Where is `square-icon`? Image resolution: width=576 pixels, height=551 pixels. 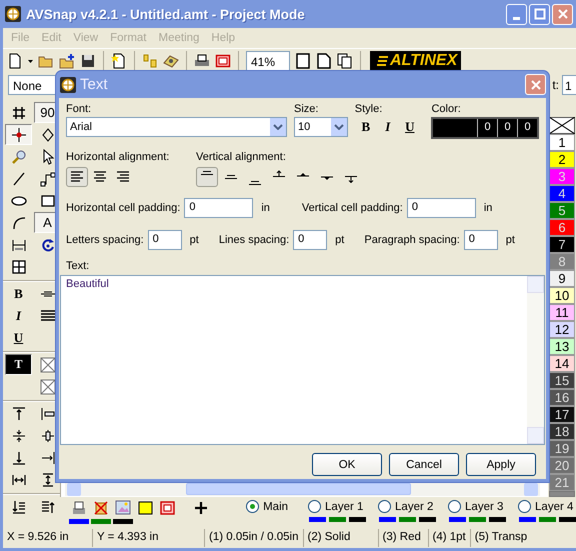
square-icon is located at coordinates (145, 508).